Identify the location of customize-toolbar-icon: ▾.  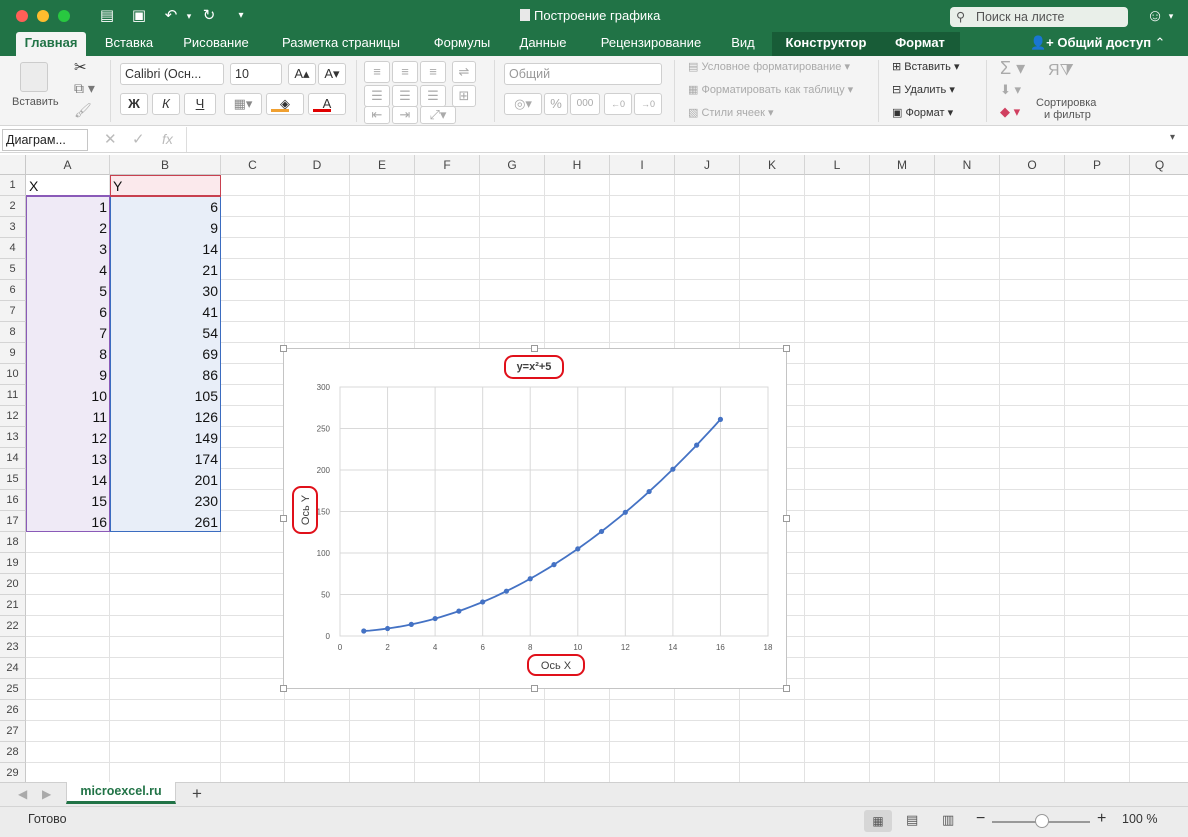
(241, 16).